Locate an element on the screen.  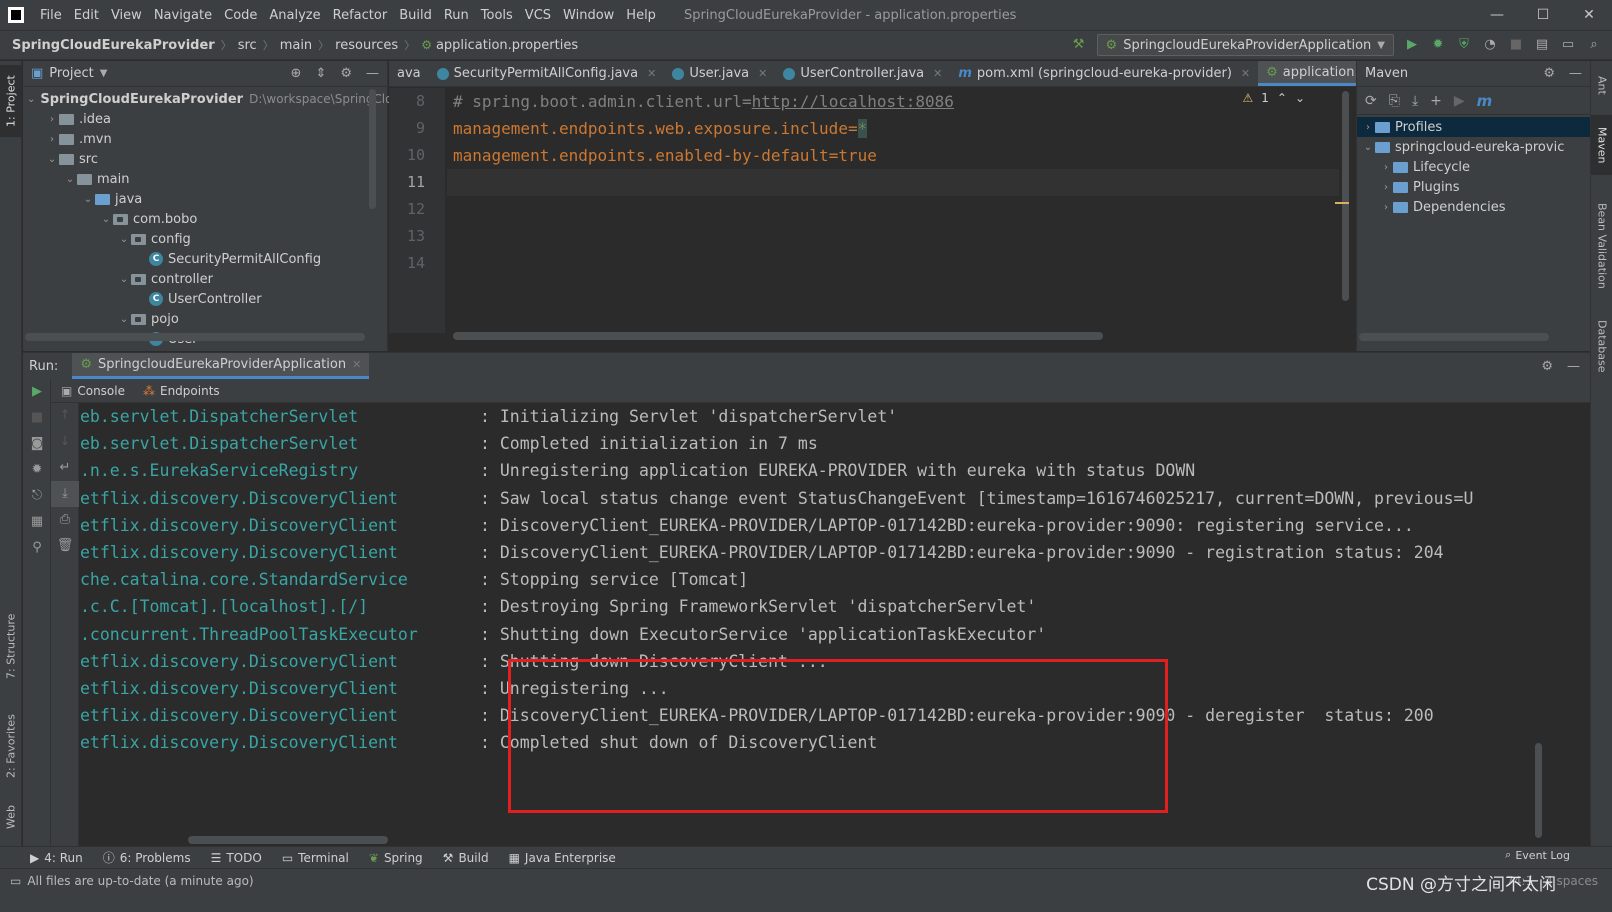
menu-view: View is located at coordinates (126, 15).